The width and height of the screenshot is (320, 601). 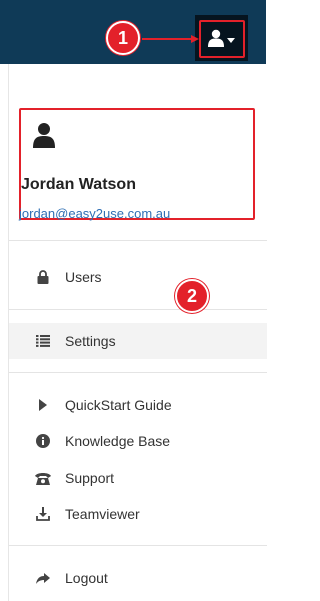 I want to click on menu-item-teamviewer: Teamviewer, so click(x=138, y=514).